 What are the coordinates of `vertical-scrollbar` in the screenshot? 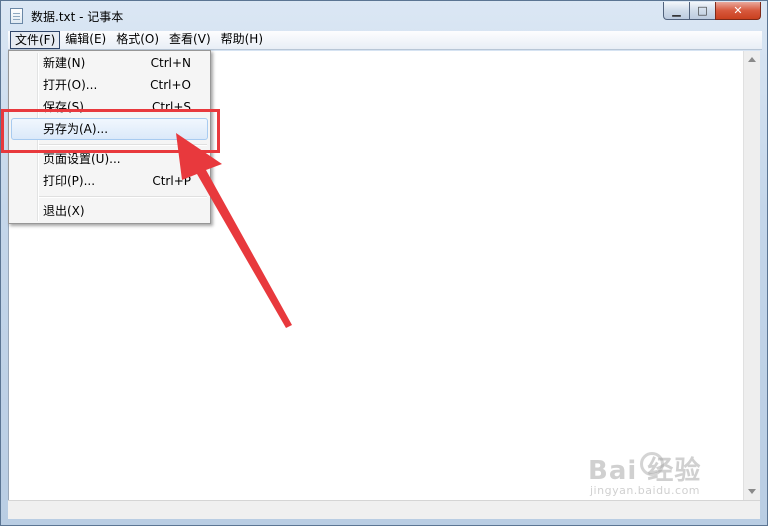 It's located at (751, 275).